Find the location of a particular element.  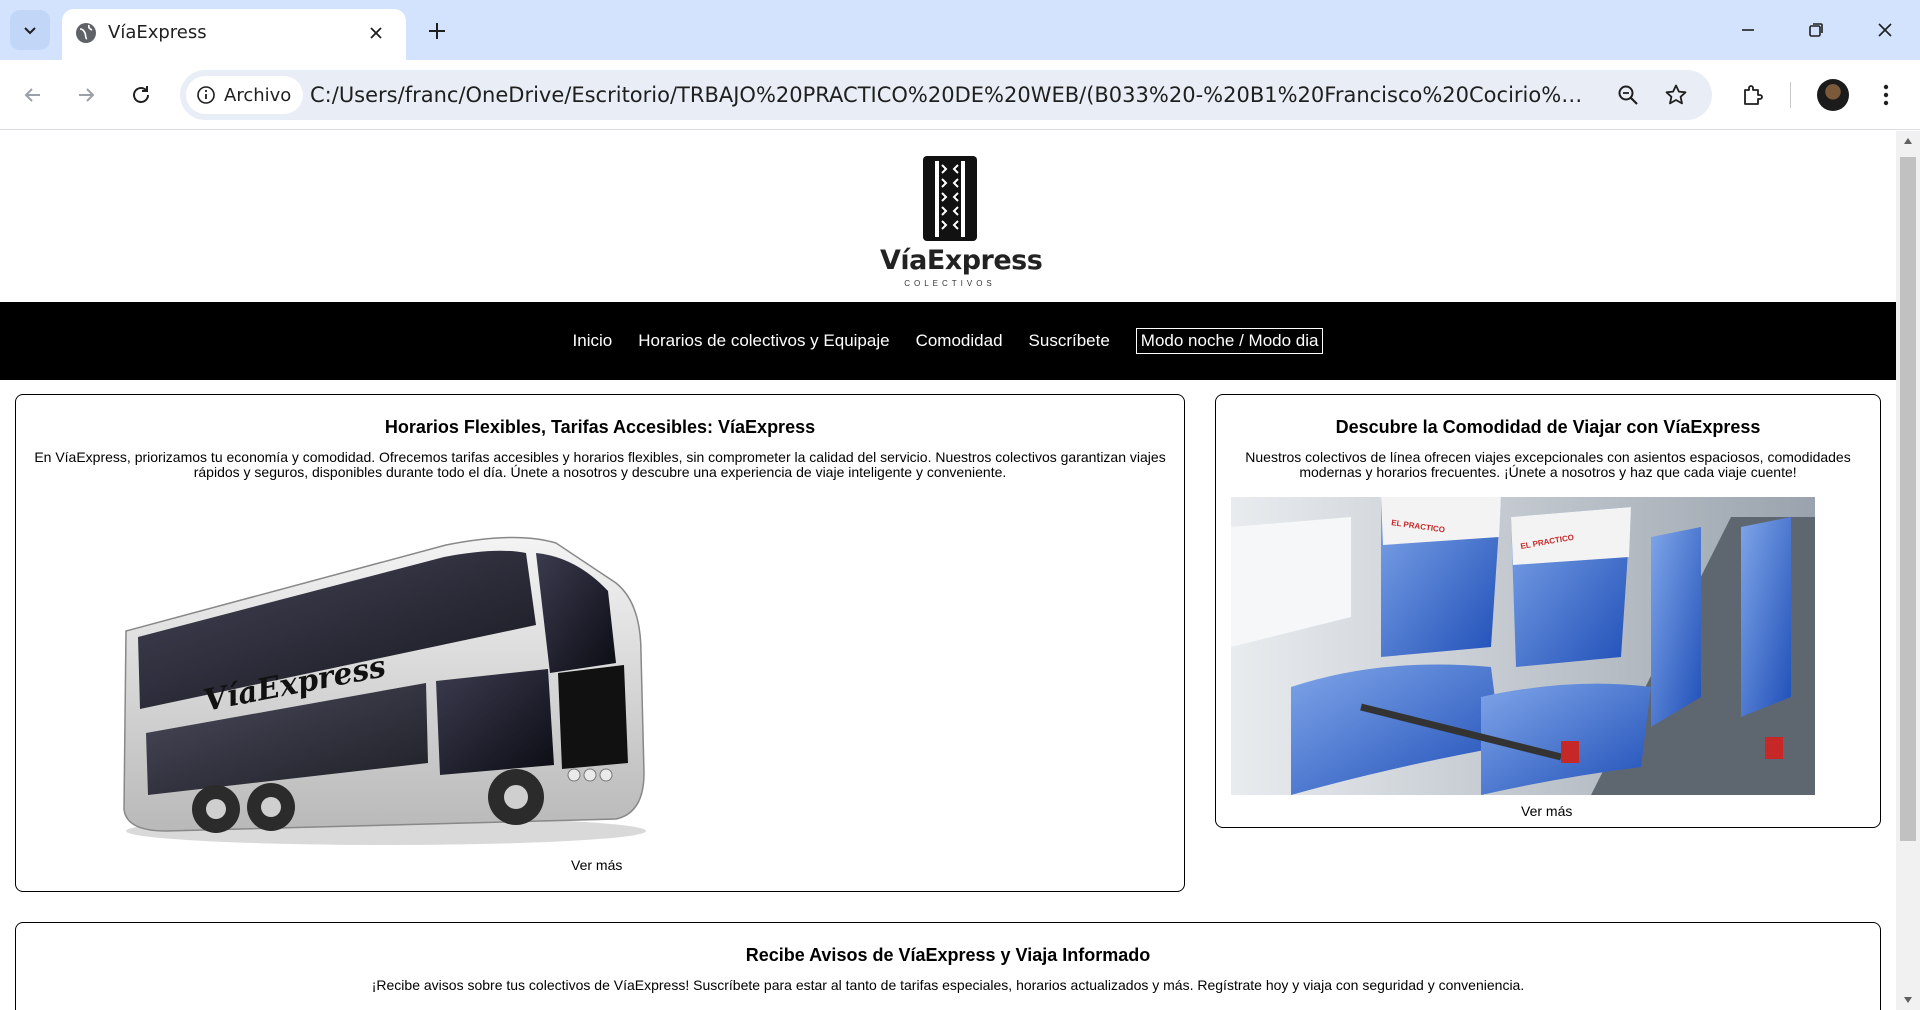

tab-search-button is located at coordinates (30, 30).